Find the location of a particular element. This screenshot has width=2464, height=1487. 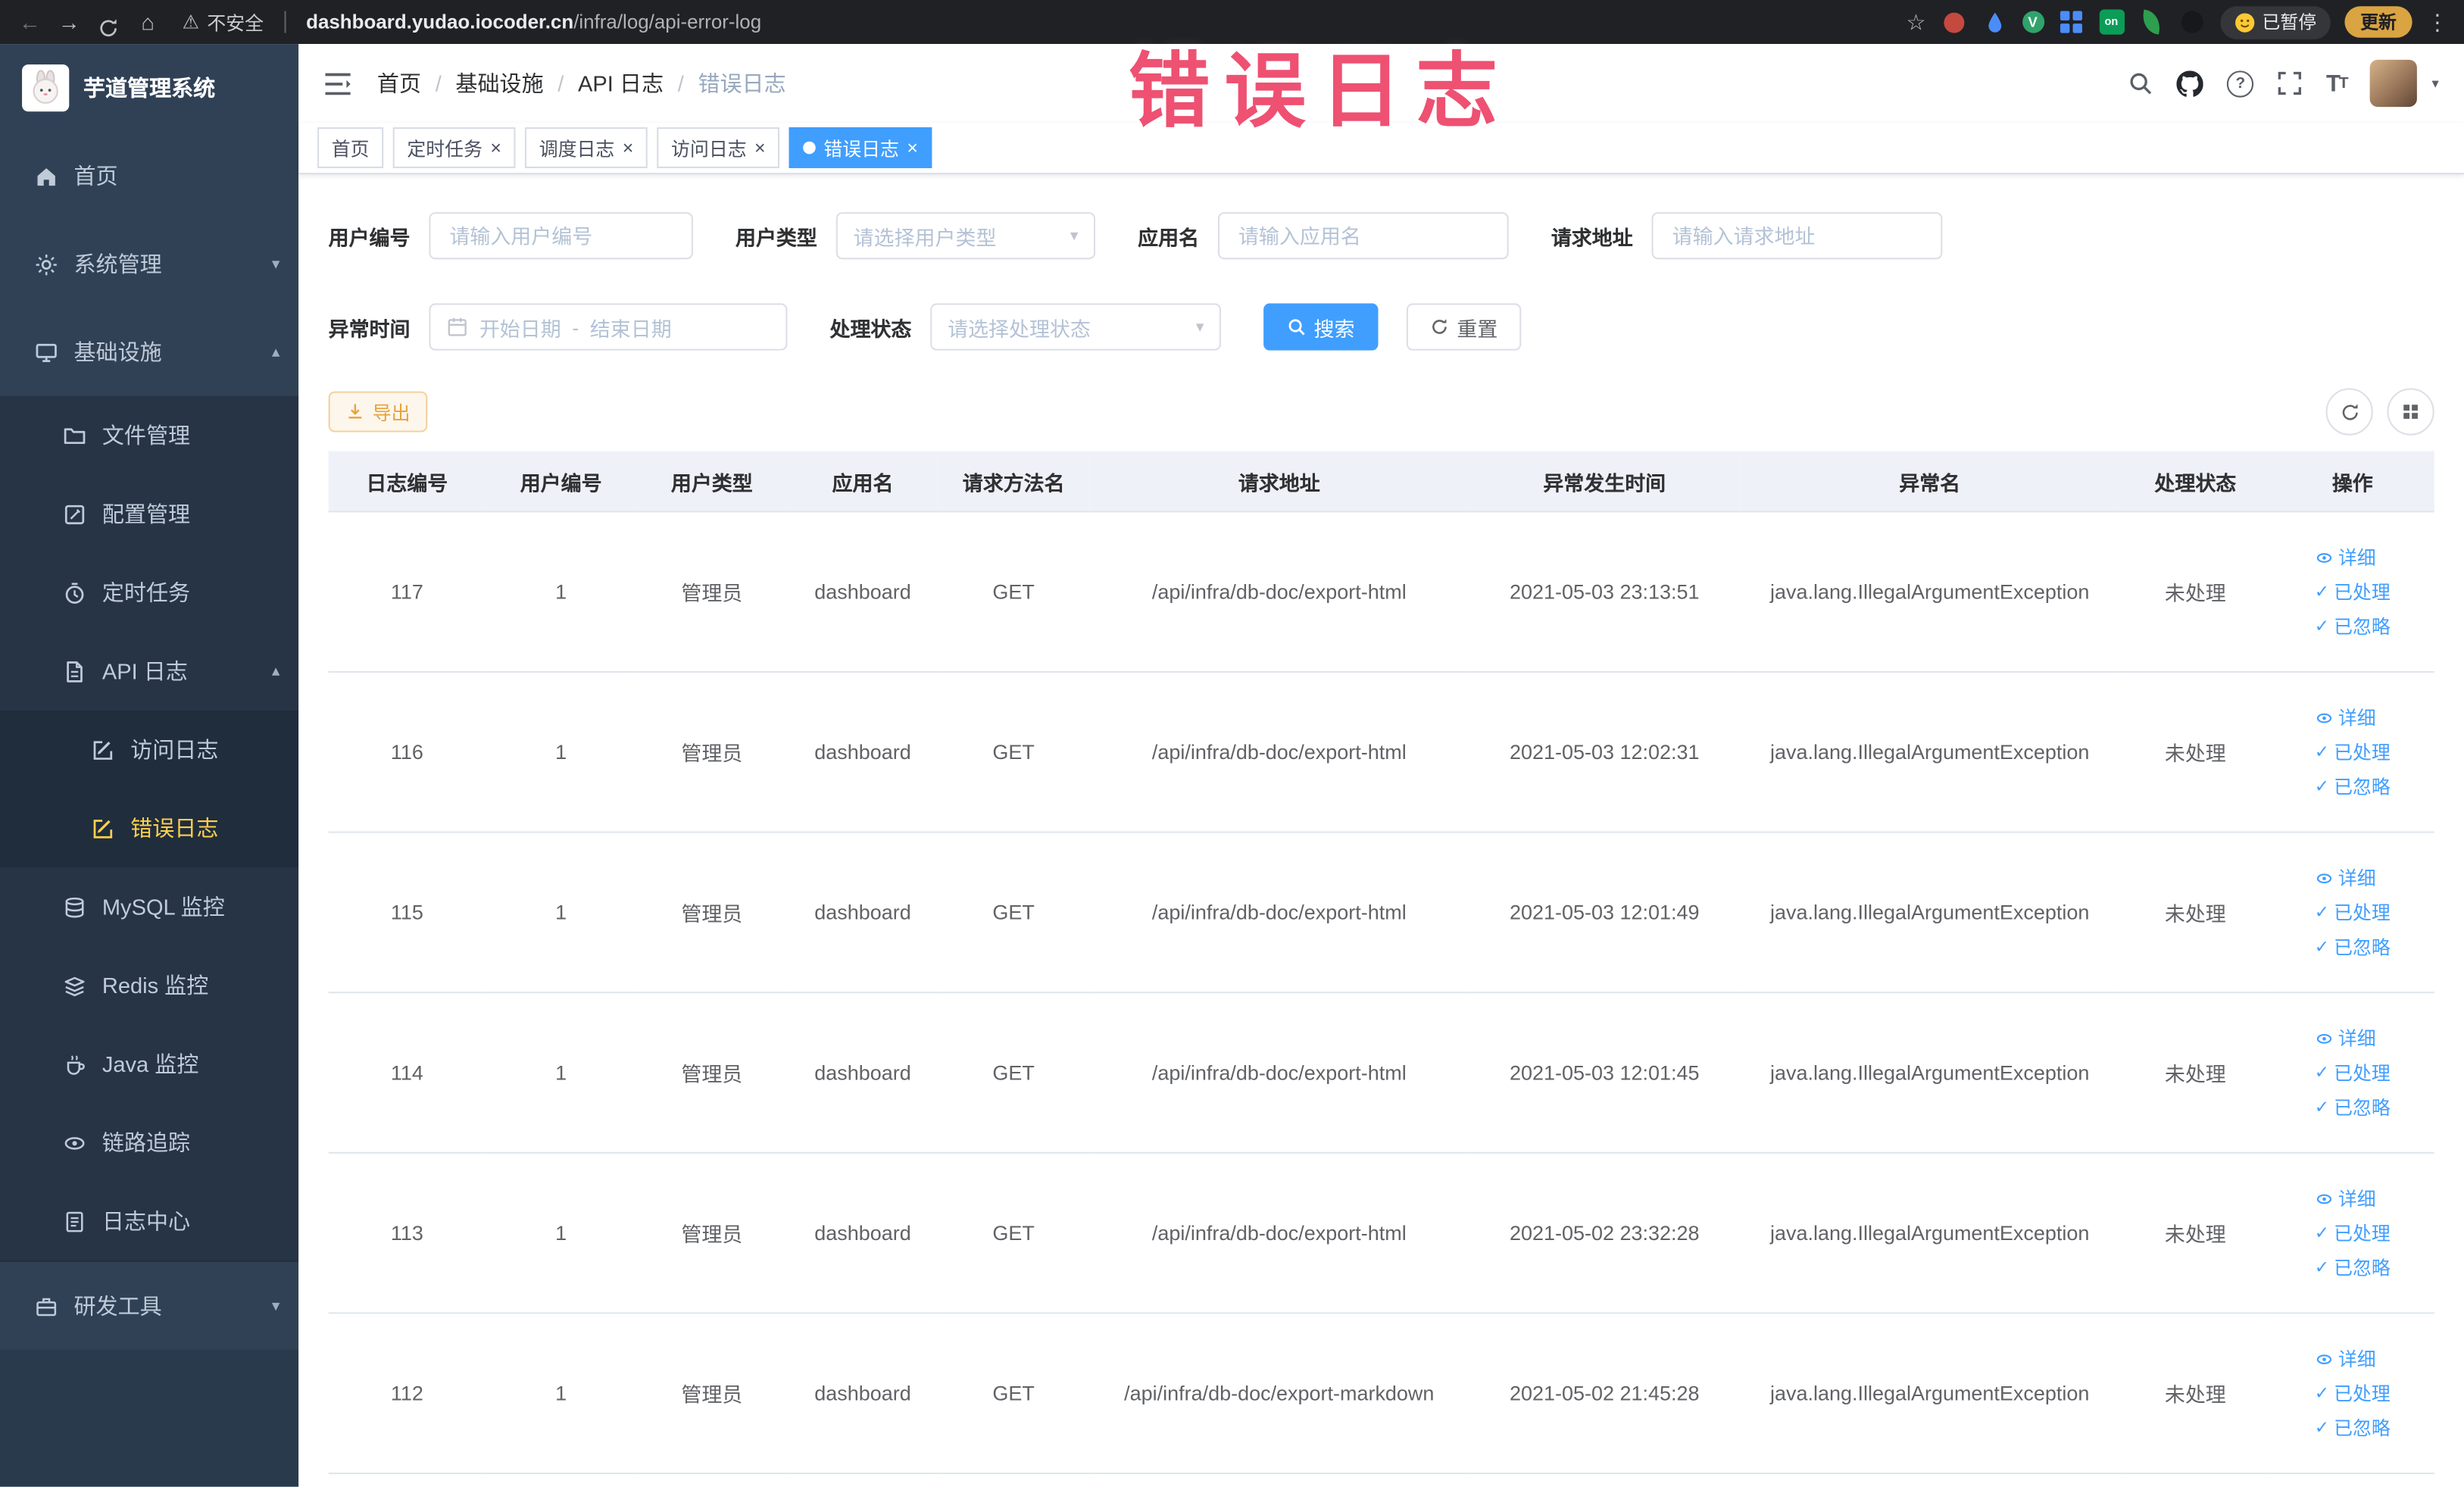

sidebar-item-mysql-monitor: MySQL 监控 is located at coordinates (149, 906).